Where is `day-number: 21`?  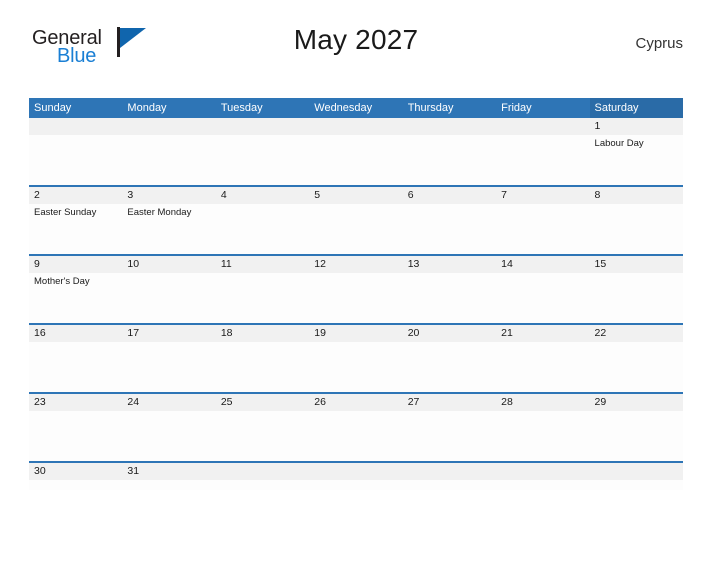 day-number: 21 is located at coordinates (542, 333).